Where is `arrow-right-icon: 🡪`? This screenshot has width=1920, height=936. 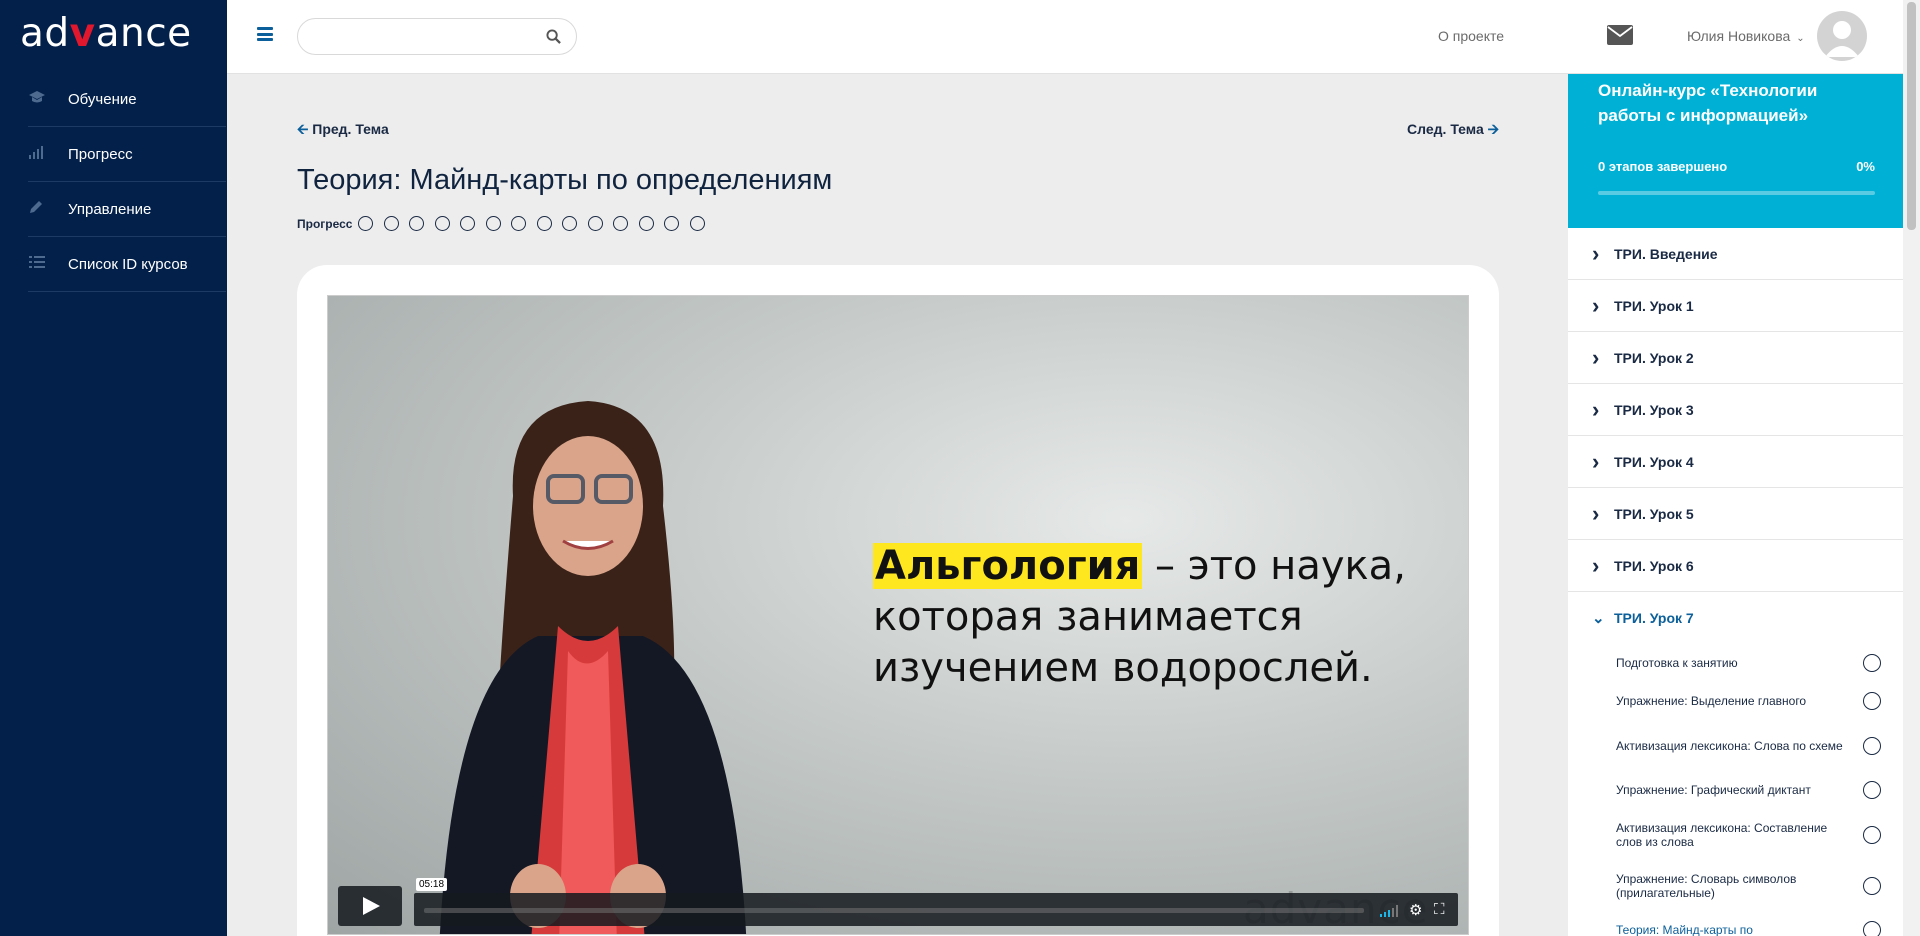
arrow-right-icon: 🡪 is located at coordinates (1493, 129).